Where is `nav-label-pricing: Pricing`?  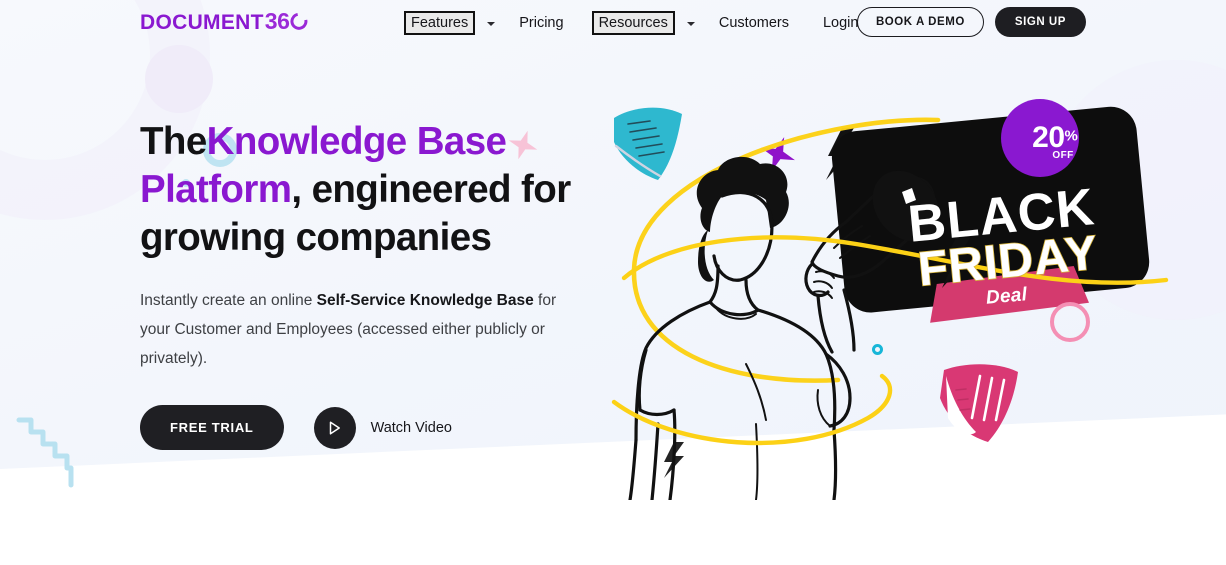
nav-label-pricing: Pricing is located at coordinates (541, 23).